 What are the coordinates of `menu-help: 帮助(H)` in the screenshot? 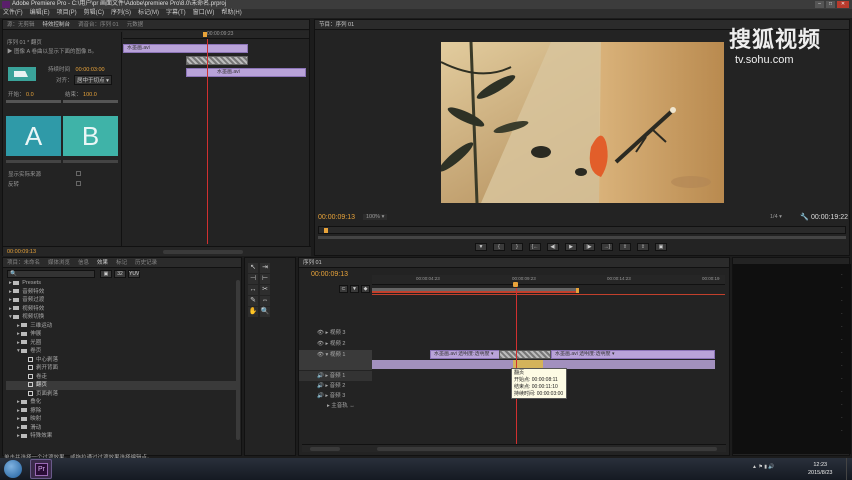 It's located at (231, 13).